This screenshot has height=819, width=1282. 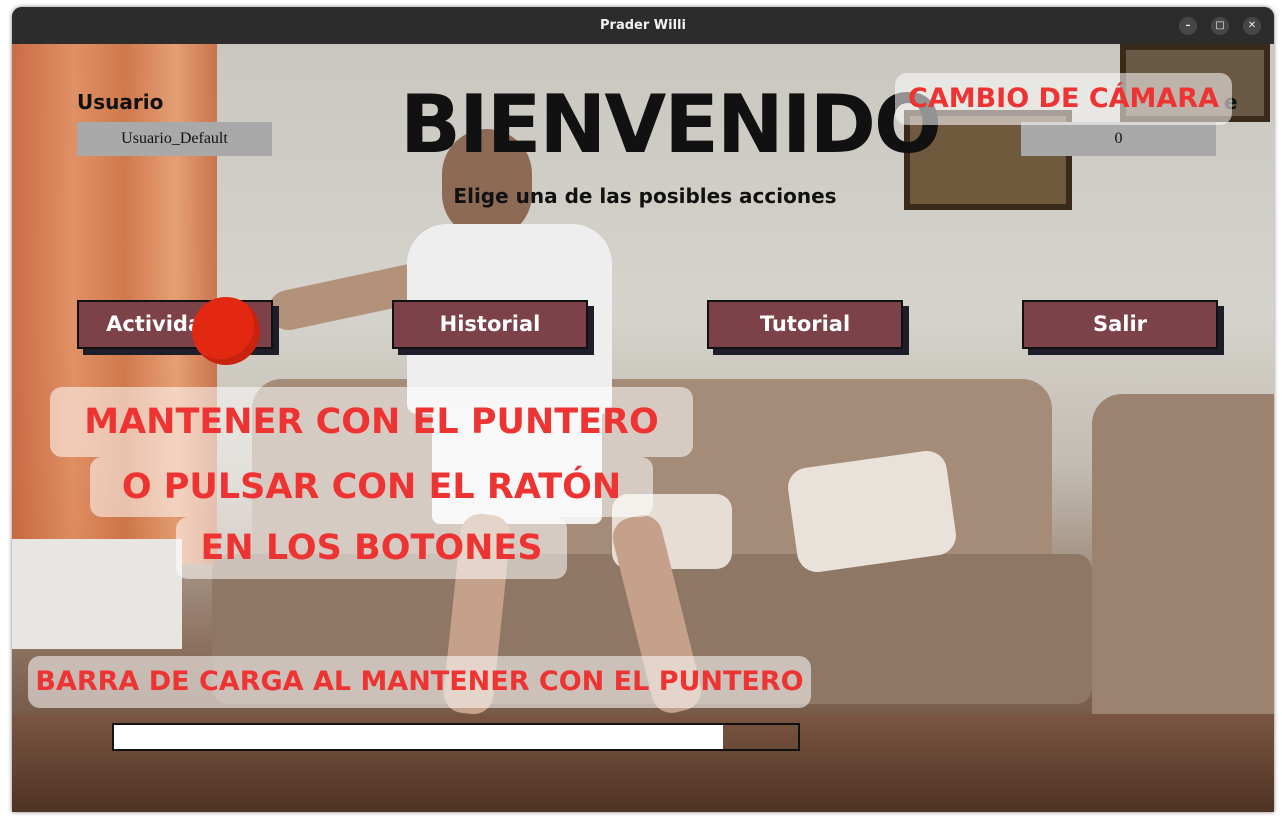 I want to click on instruction-line-2: O PULSAR CON EL RATÓN, so click(x=371, y=487).